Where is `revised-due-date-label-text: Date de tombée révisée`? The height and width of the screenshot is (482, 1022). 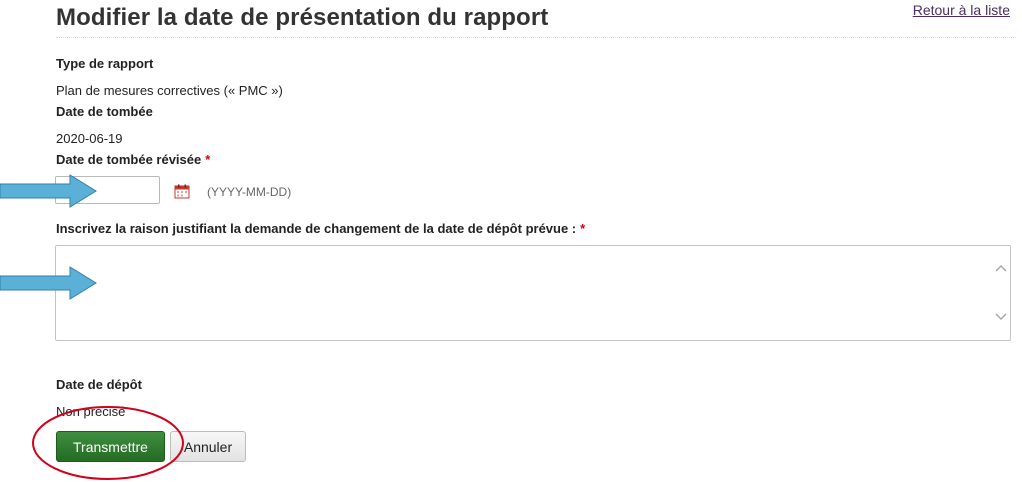
revised-due-date-label-text: Date de tombée révisée is located at coordinates (129, 159).